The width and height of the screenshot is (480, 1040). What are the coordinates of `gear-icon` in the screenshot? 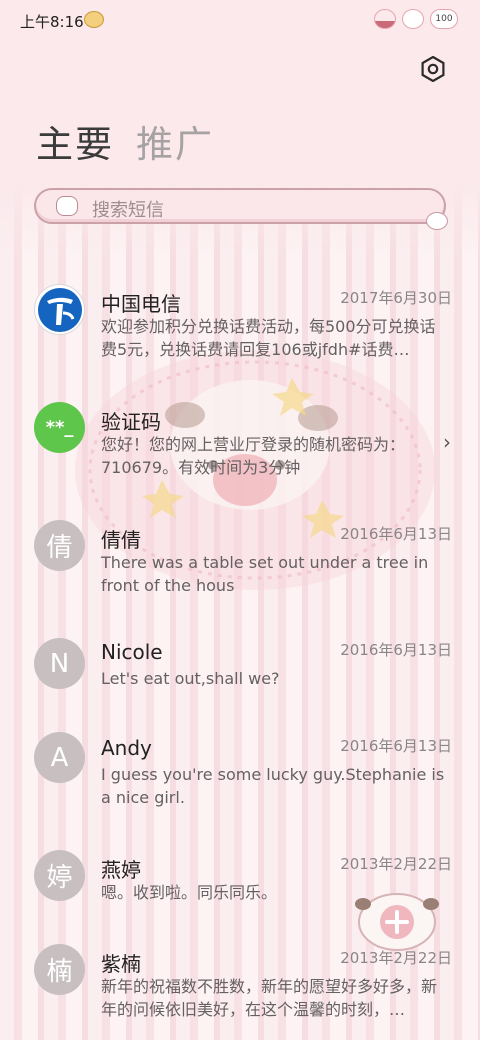 It's located at (433, 69).